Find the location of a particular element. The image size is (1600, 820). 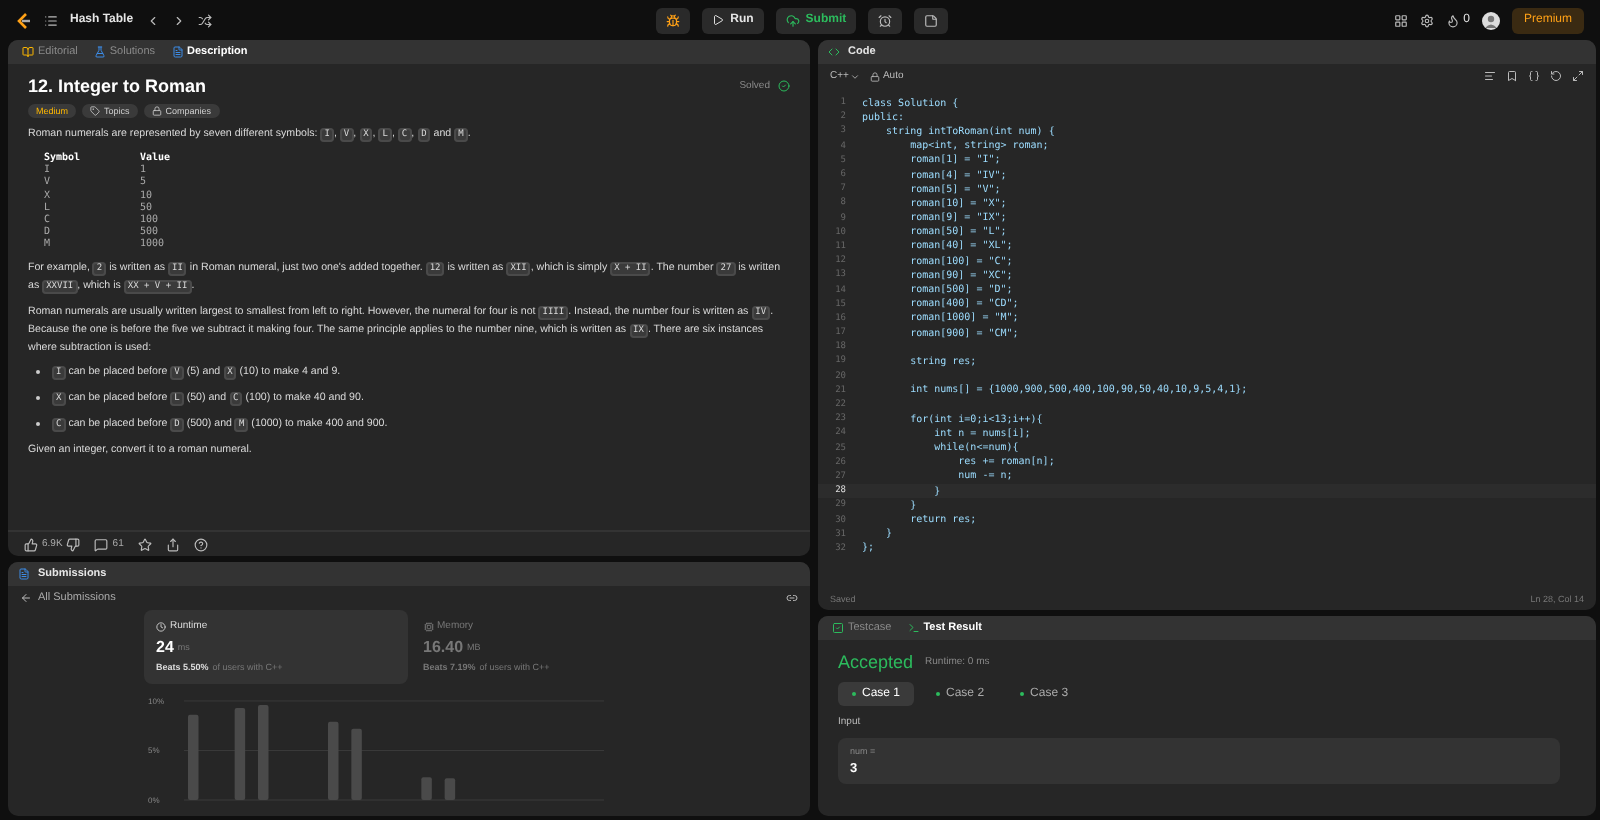

alarm-clock-icon is located at coordinates (885, 20).